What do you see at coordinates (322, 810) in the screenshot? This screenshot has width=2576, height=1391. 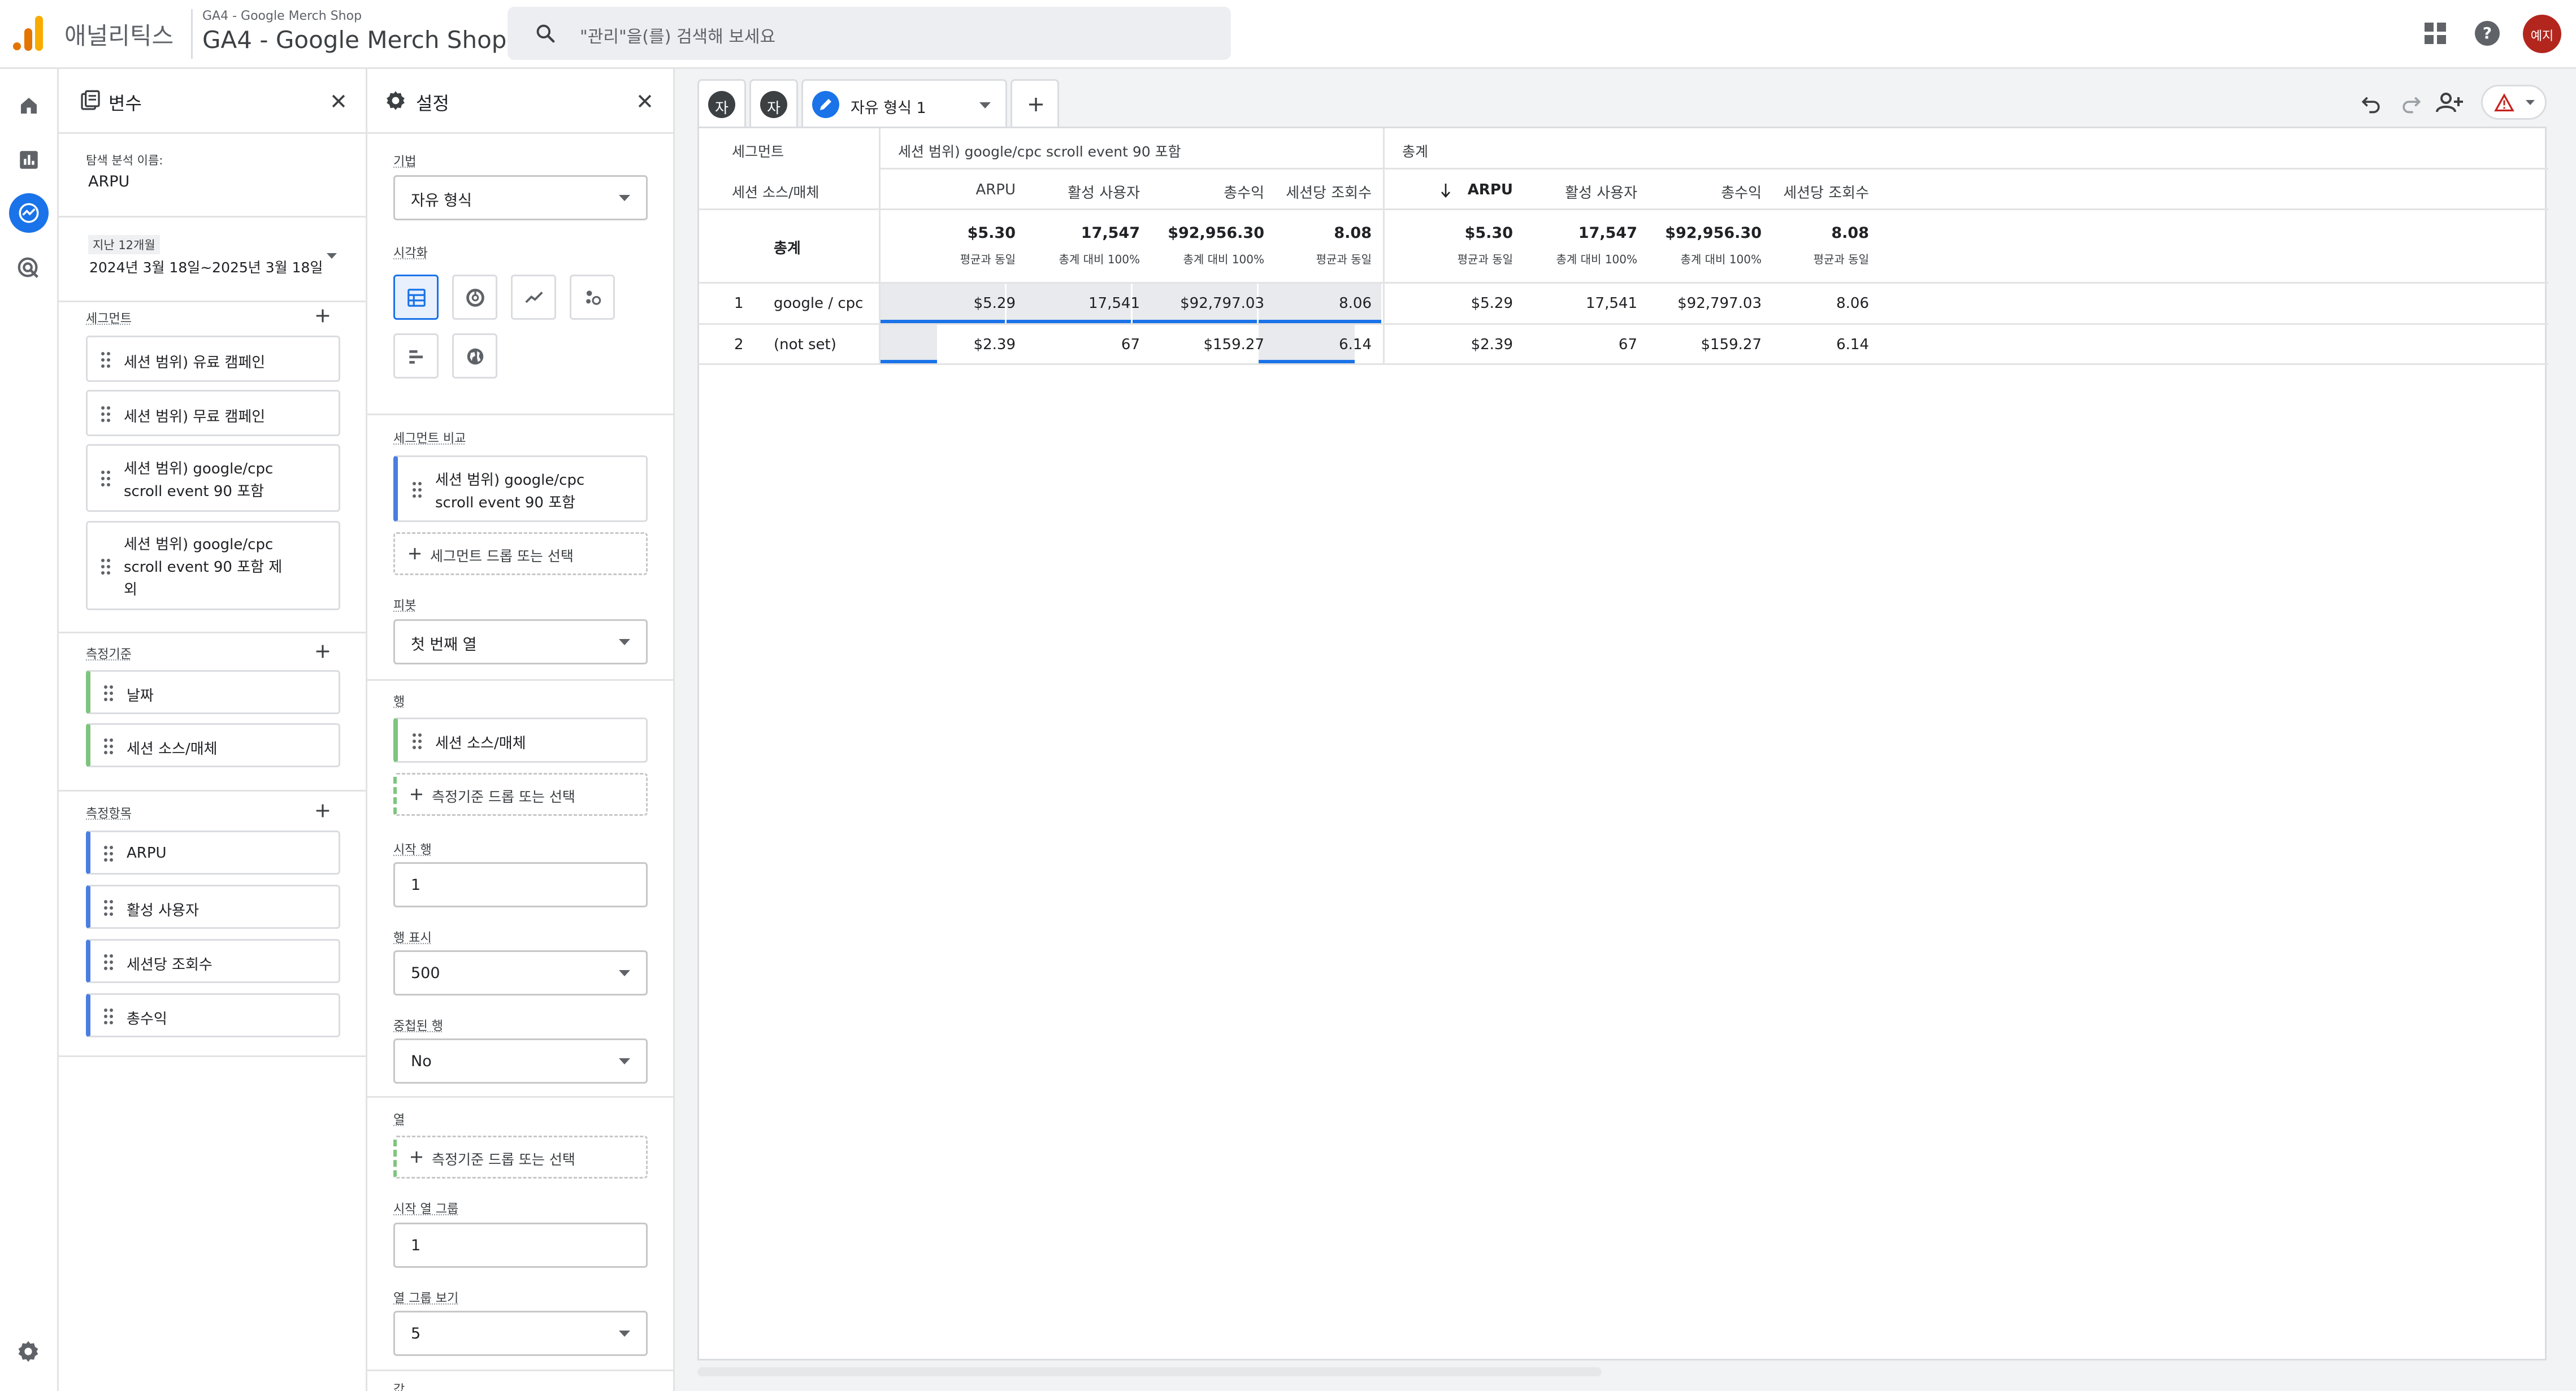 I see `add-metric-icon` at bounding box center [322, 810].